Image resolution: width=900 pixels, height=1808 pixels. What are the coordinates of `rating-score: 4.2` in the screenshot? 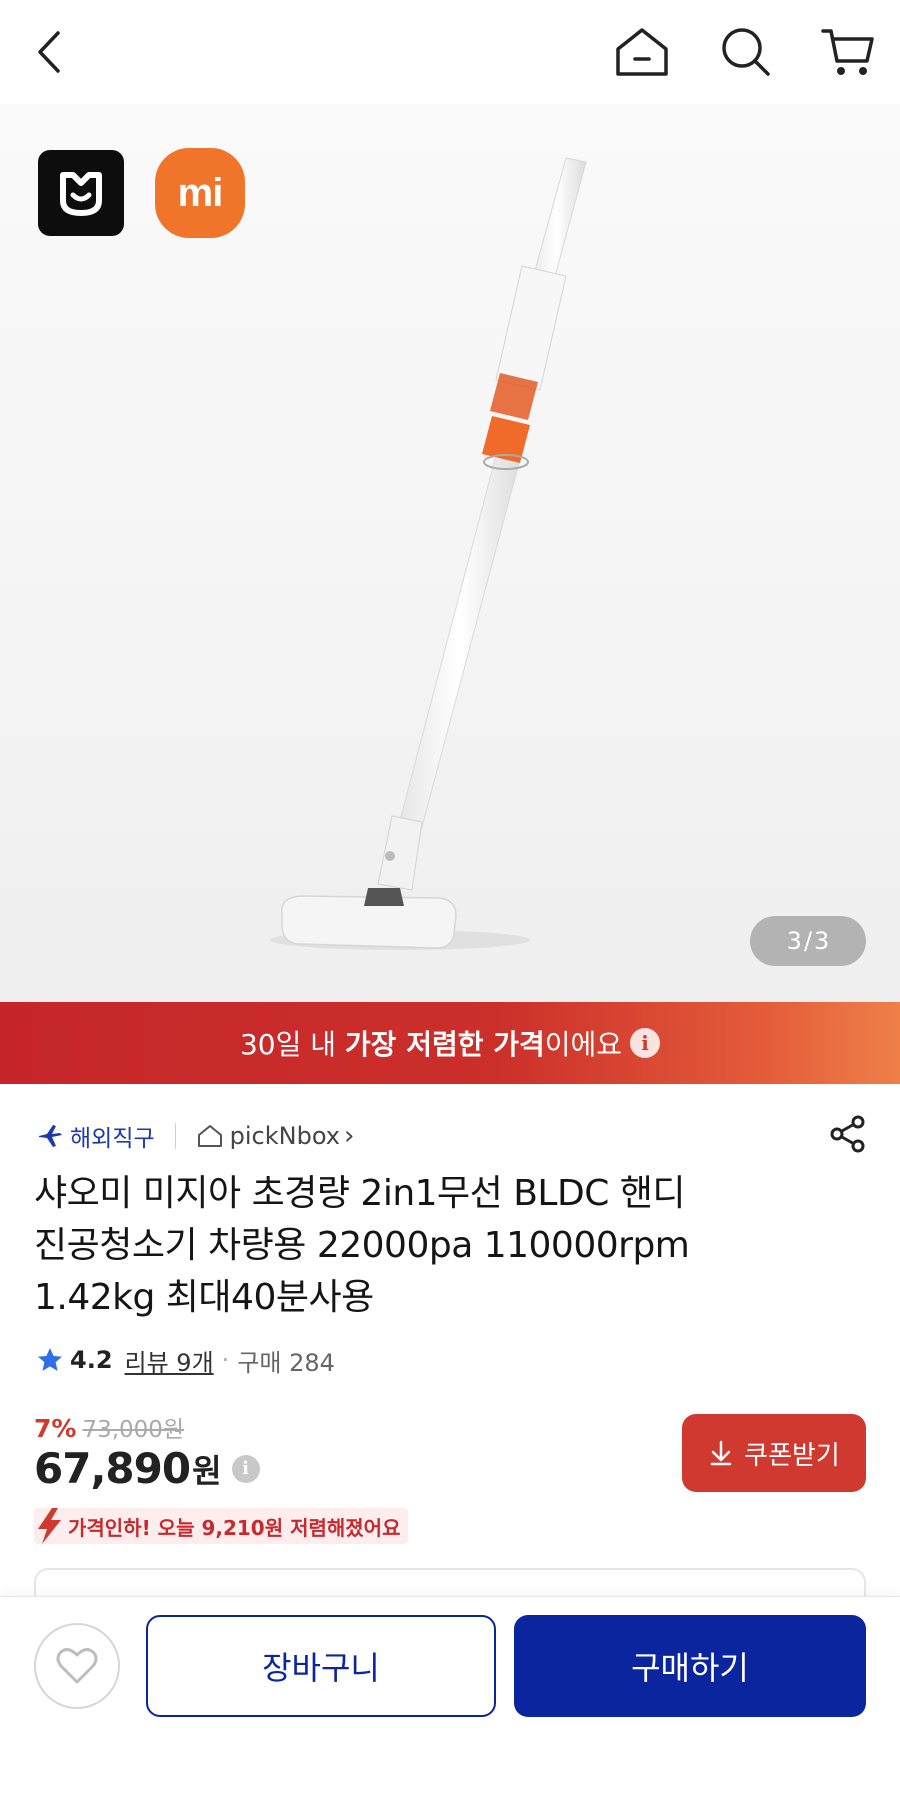 It's located at (91, 1360).